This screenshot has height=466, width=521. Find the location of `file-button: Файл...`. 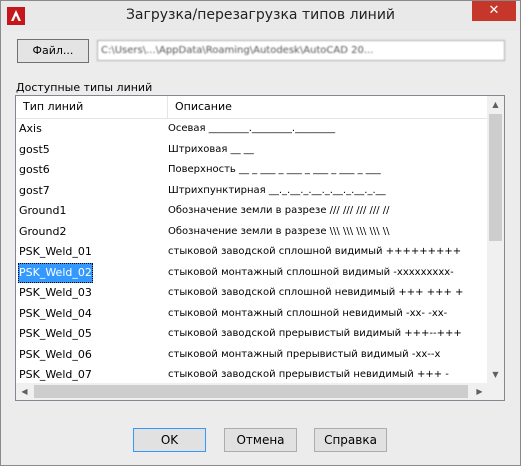

file-button: Файл... is located at coordinates (53, 51).